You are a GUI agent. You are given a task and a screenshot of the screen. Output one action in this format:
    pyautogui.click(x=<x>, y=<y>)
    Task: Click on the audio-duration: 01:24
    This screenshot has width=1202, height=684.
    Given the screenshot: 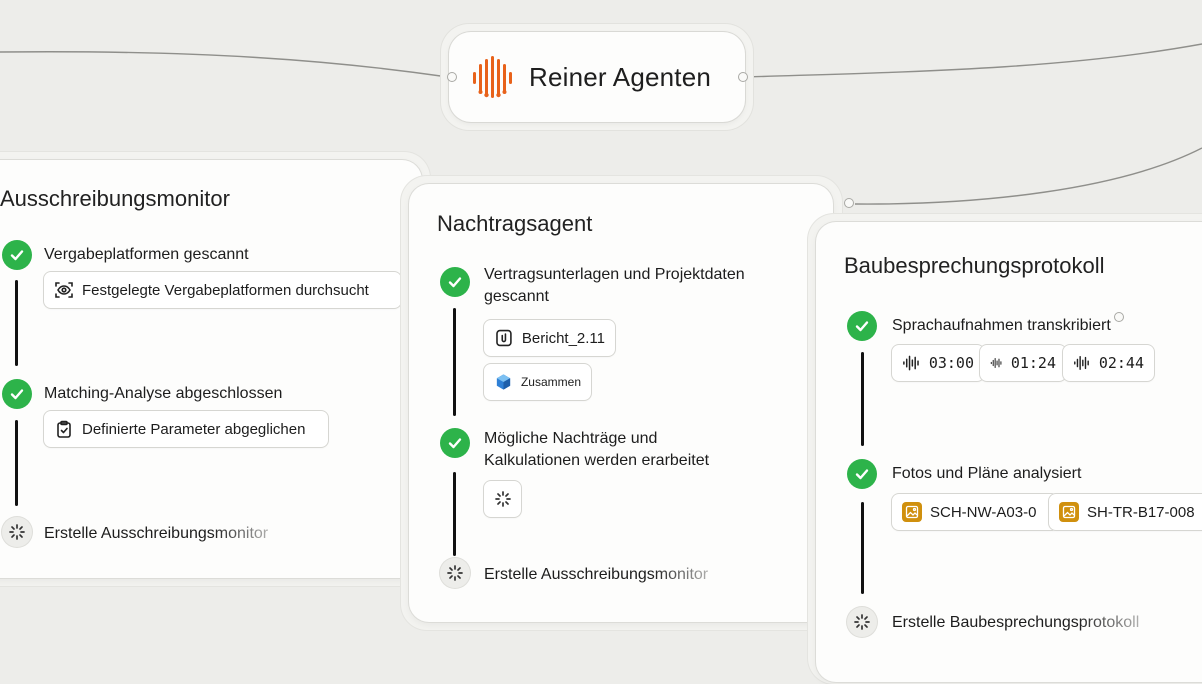 What is the action you would take?
    pyautogui.click(x=1033, y=363)
    